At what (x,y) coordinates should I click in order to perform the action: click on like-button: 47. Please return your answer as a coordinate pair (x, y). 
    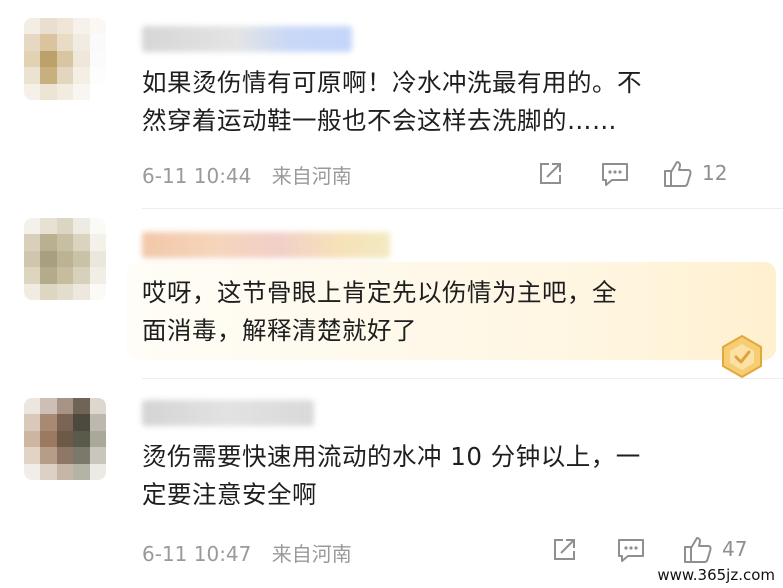
    Looking at the image, I should click on (714, 549).